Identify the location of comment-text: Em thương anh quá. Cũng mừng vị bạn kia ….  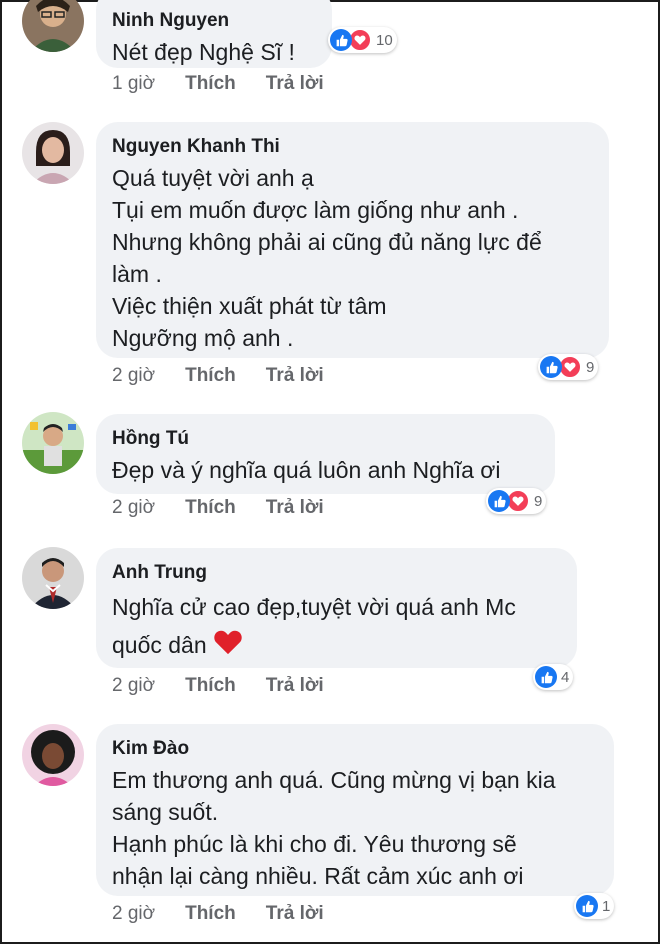
(334, 828).